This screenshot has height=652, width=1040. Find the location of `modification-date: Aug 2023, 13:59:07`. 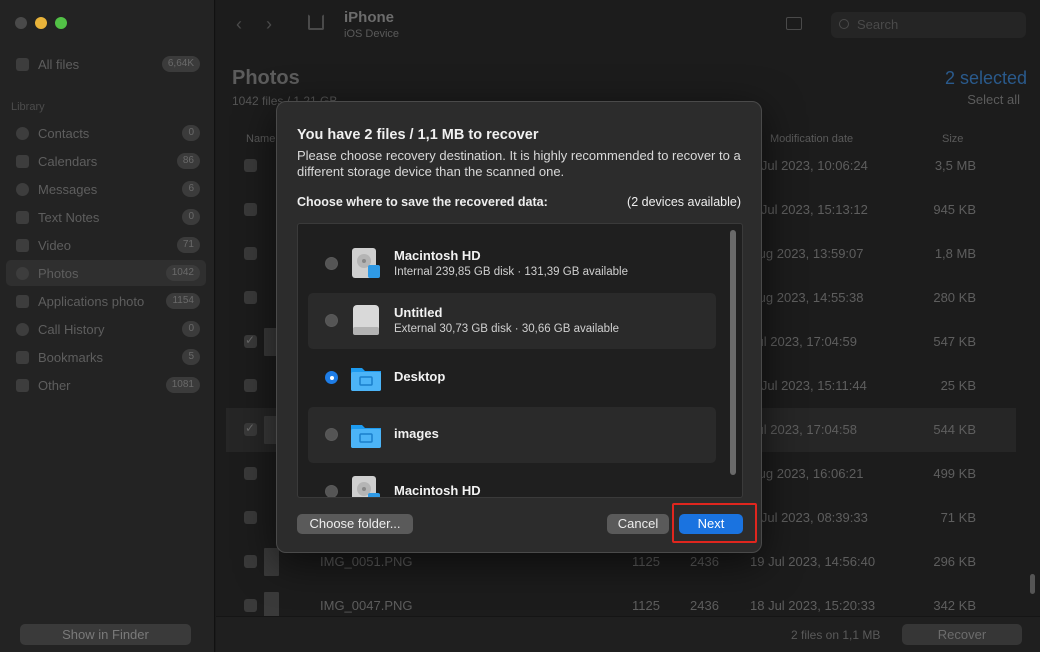

modification-date: Aug 2023, 13:59:07 is located at coordinates (807, 253).